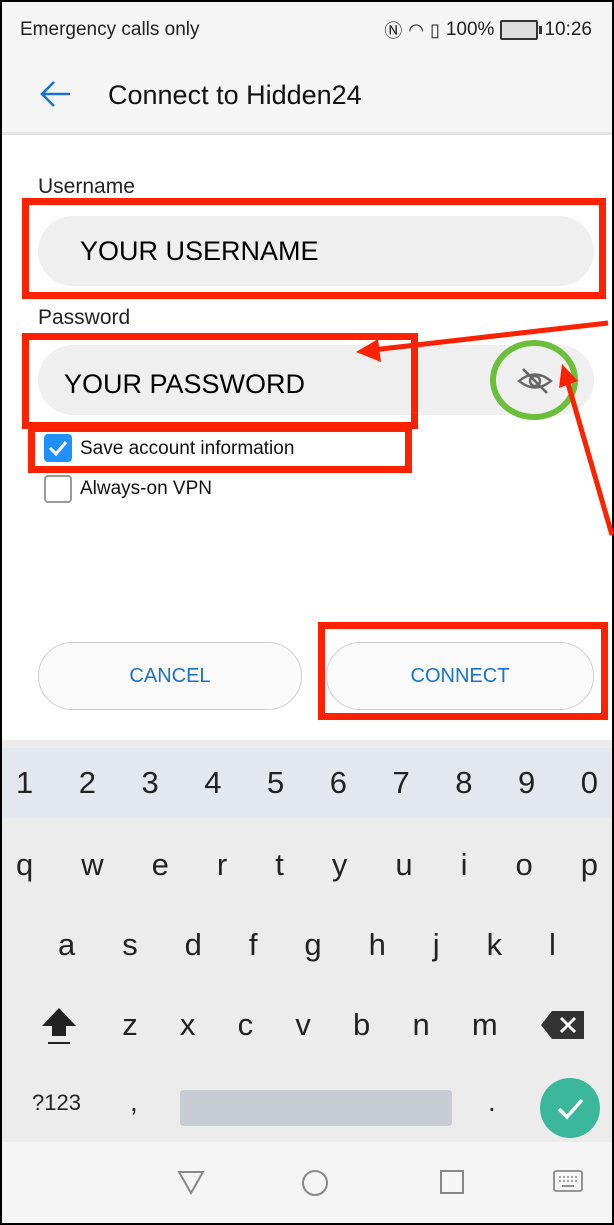  What do you see at coordinates (253, 945) in the screenshot?
I see `key-f: f` at bounding box center [253, 945].